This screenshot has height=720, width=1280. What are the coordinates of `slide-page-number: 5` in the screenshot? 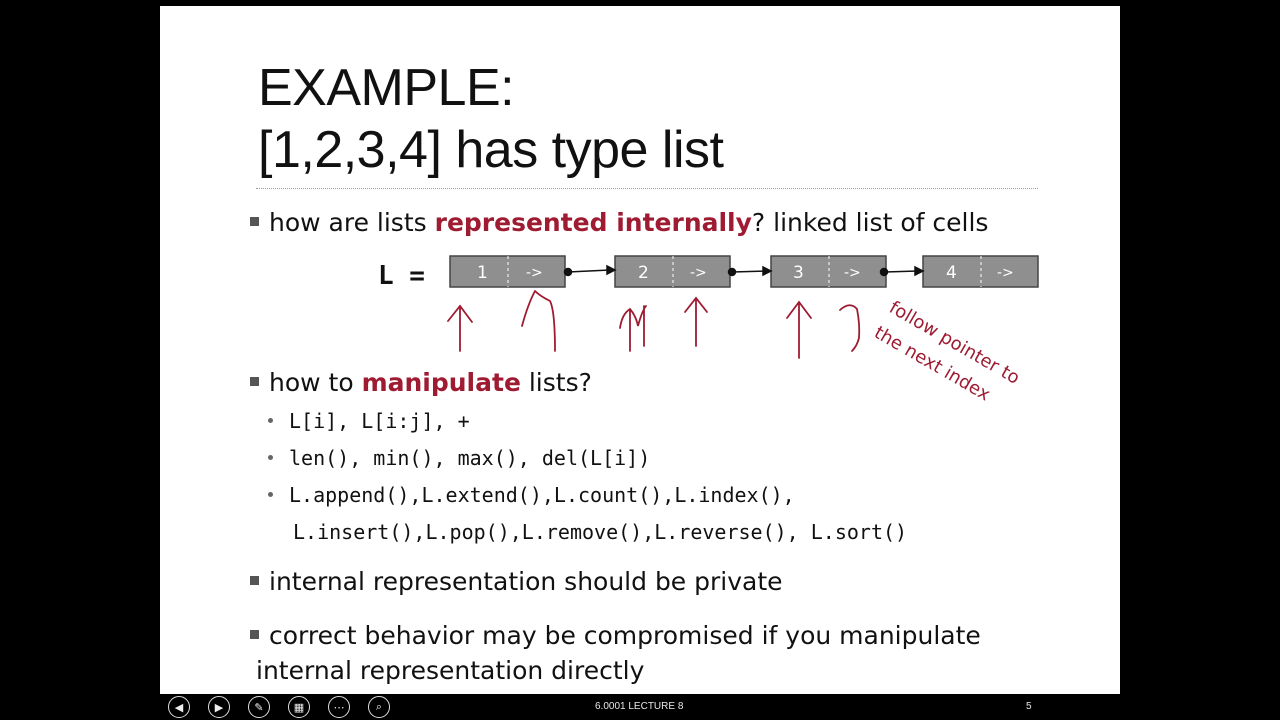 It's located at (1029, 706).